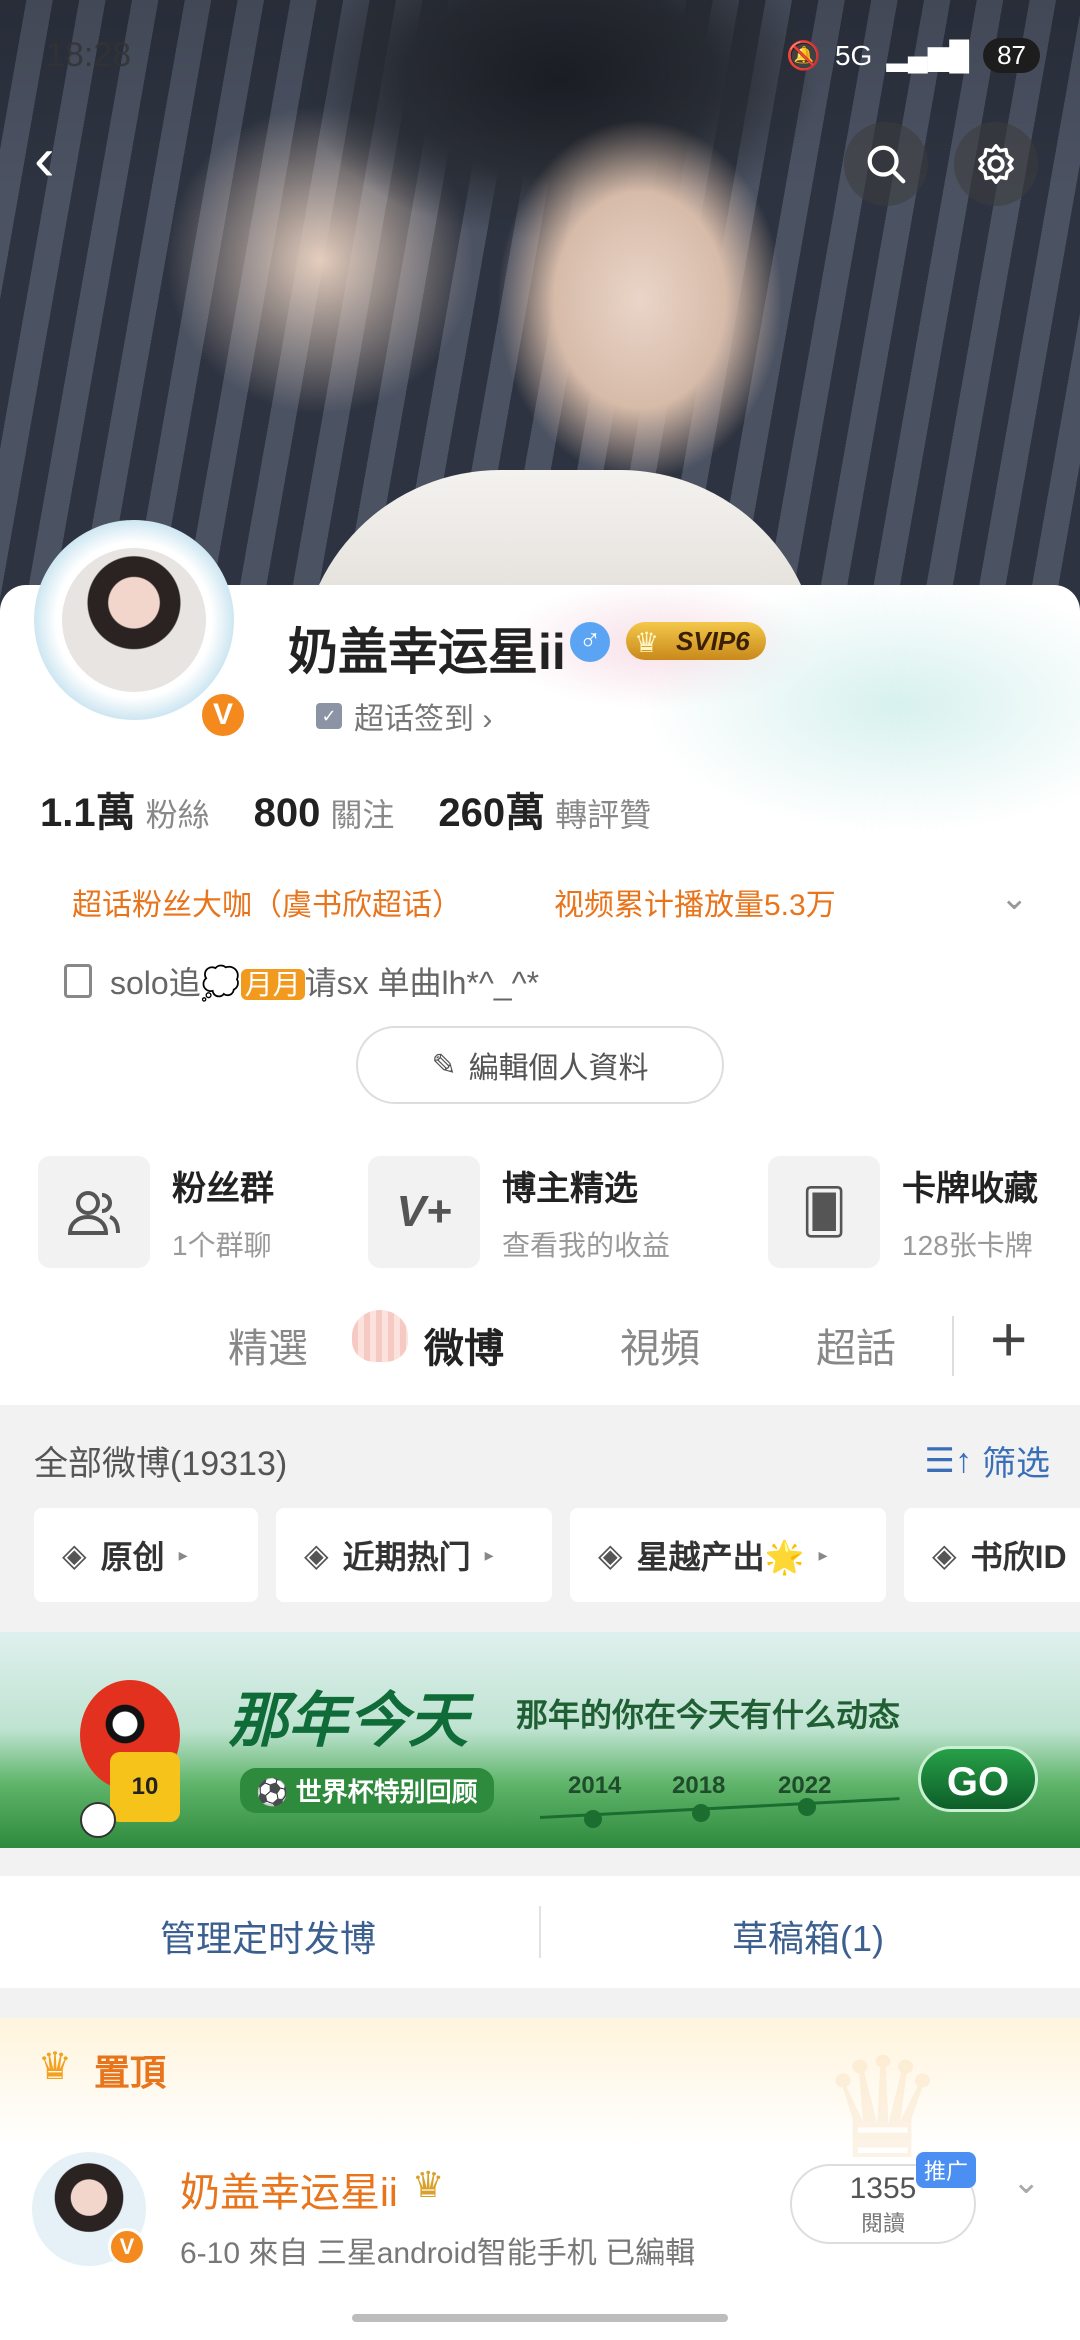  Describe the element at coordinates (886, 164) in the screenshot. I see `search-button` at that location.